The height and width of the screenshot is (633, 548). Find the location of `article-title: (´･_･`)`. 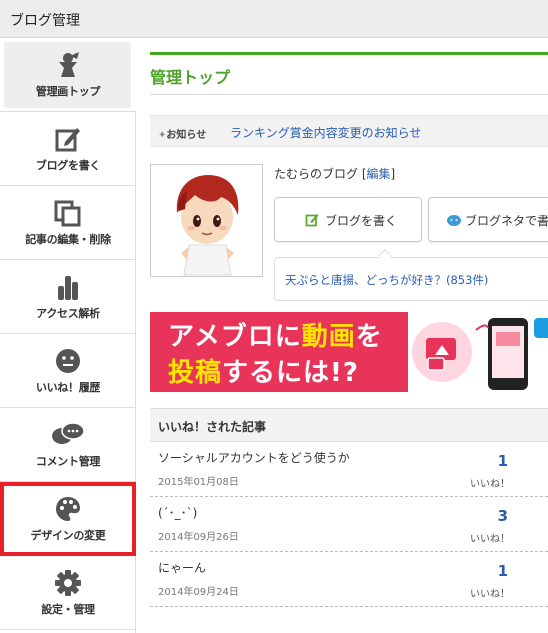

article-title: (´･_･`) is located at coordinates (177, 512).